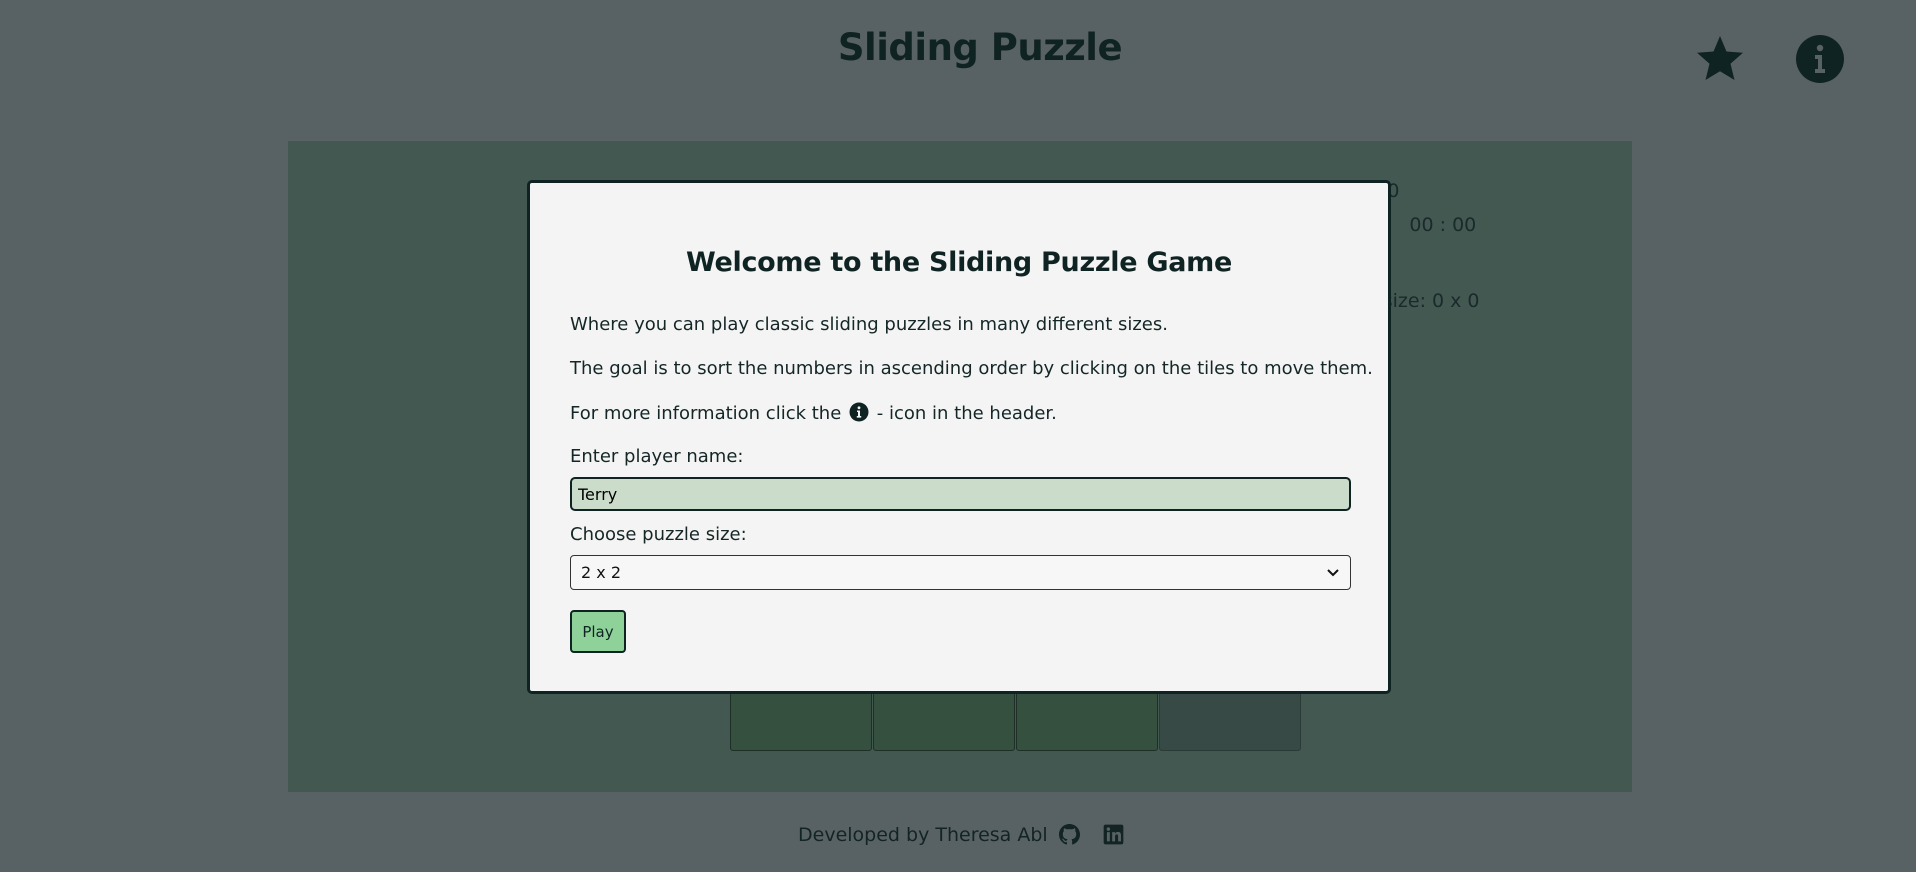  I want to click on chevron-down-icon, so click(1333, 572).